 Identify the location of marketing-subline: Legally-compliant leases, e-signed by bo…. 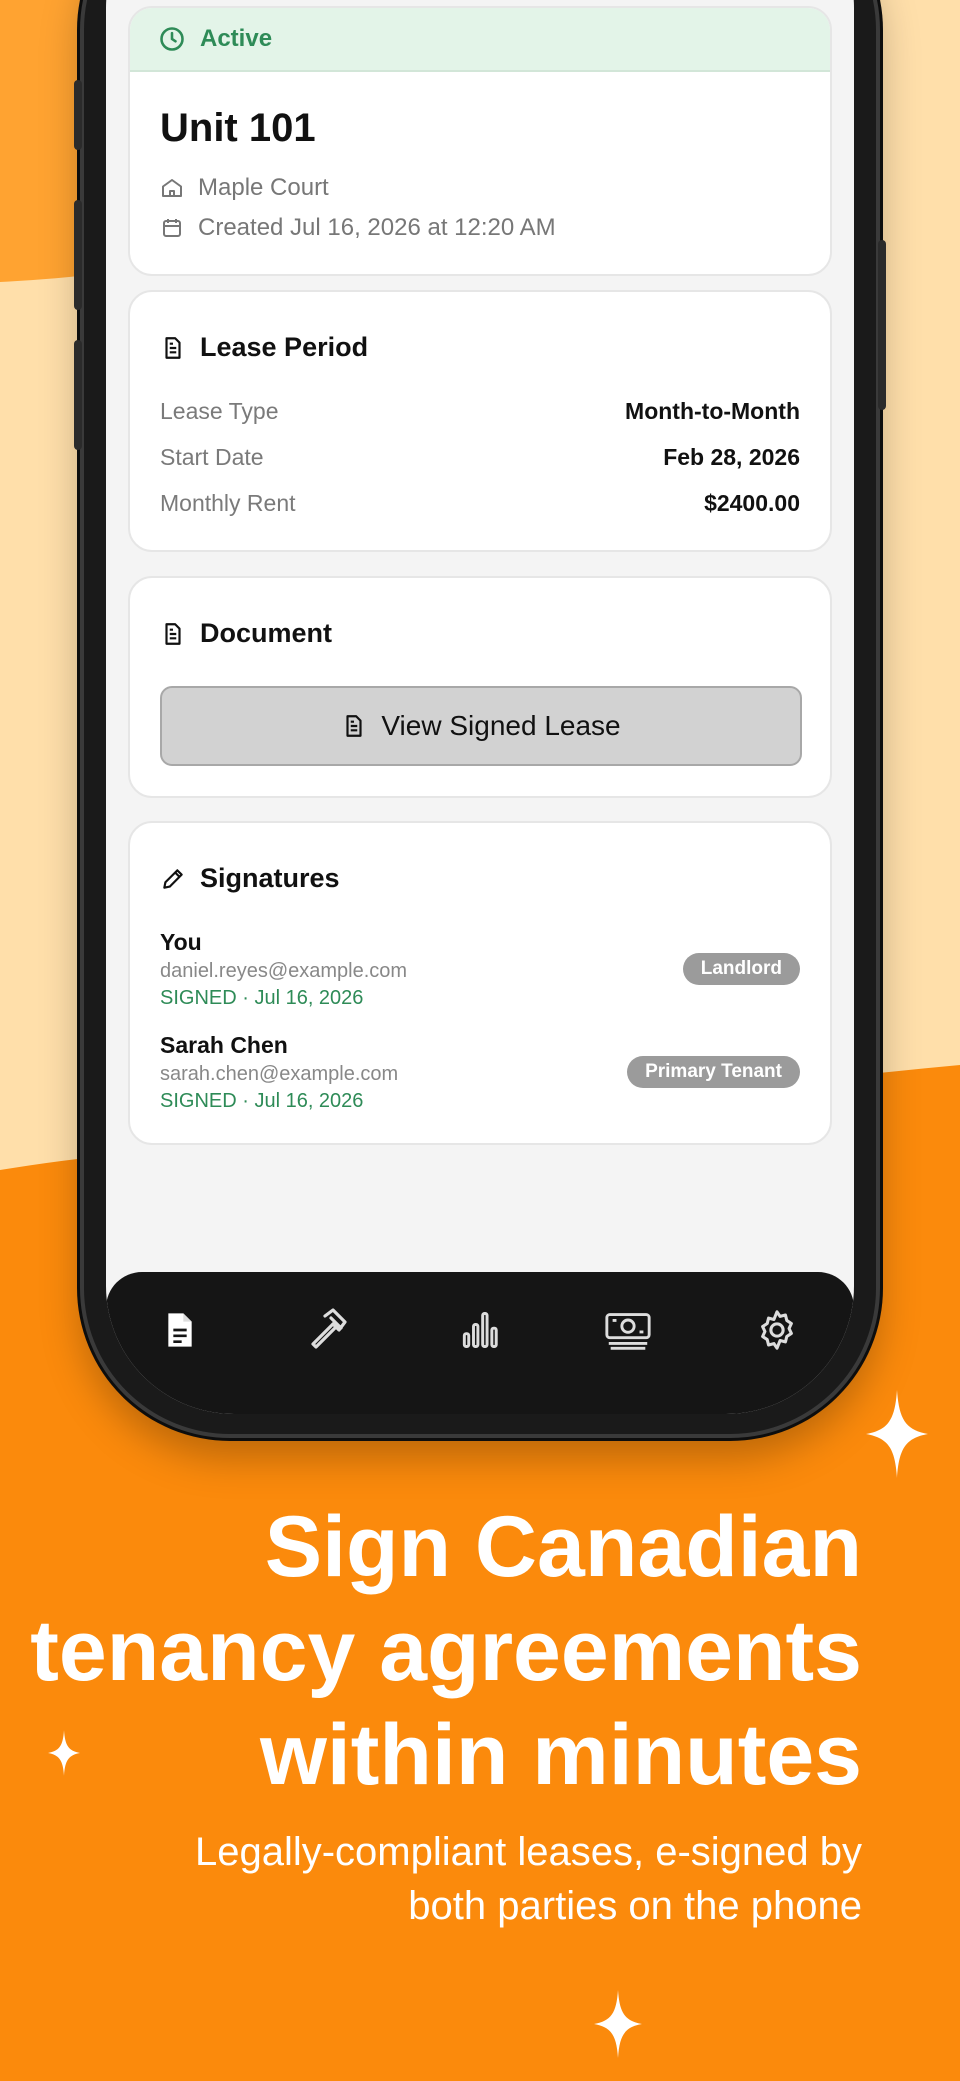
(452, 1879).